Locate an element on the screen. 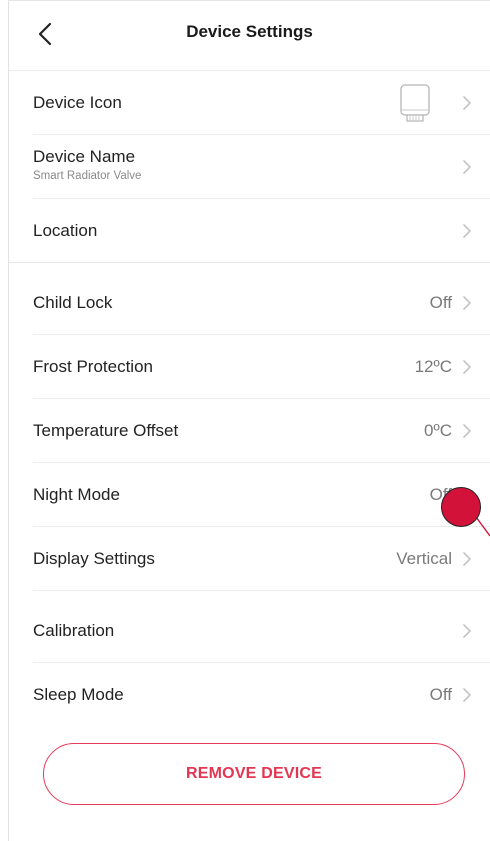 The width and height of the screenshot is (490, 841). touch-indicator is located at coordinates (461, 507).